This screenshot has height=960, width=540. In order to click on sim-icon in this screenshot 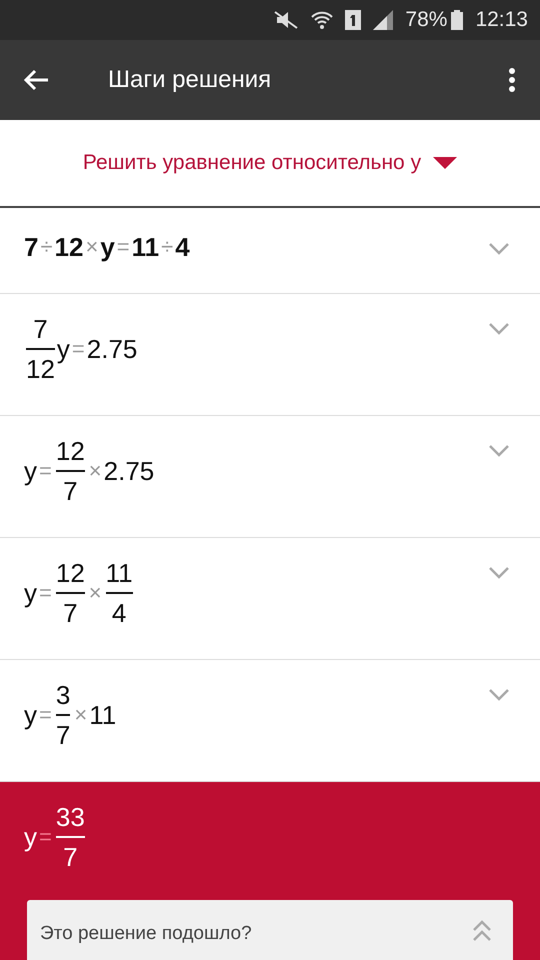, I will do `click(353, 20)`.